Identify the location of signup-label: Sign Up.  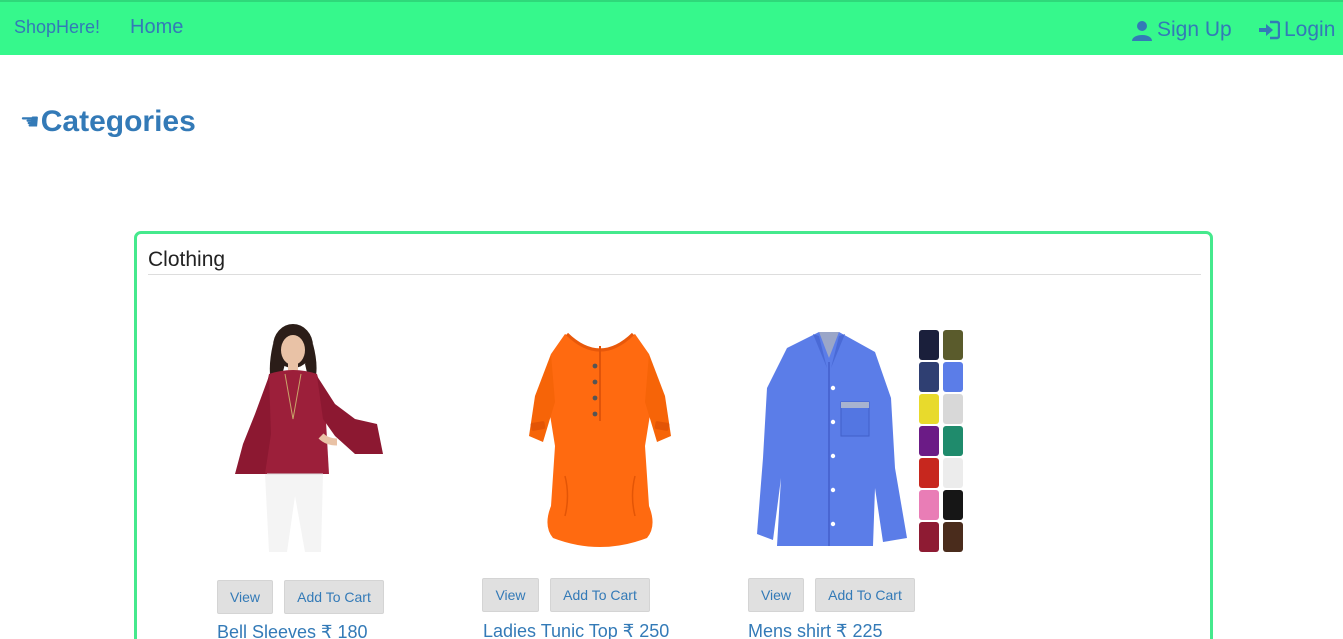
(1194, 29).